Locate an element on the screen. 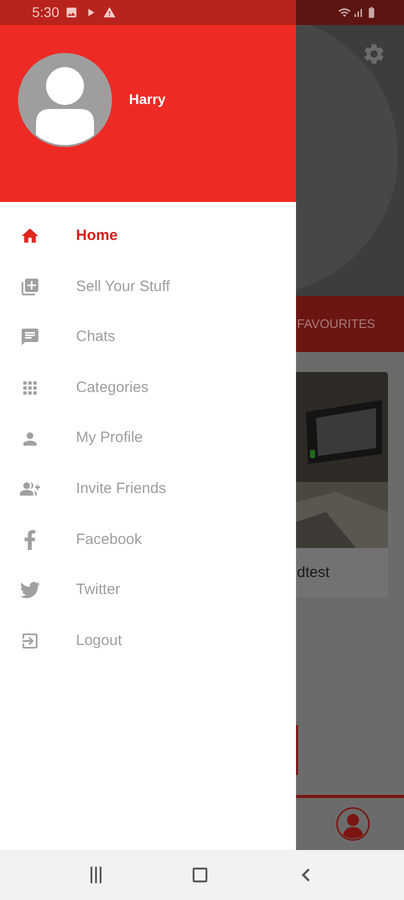 The height and width of the screenshot is (900, 404). add-photos-icon is located at coordinates (30, 286).